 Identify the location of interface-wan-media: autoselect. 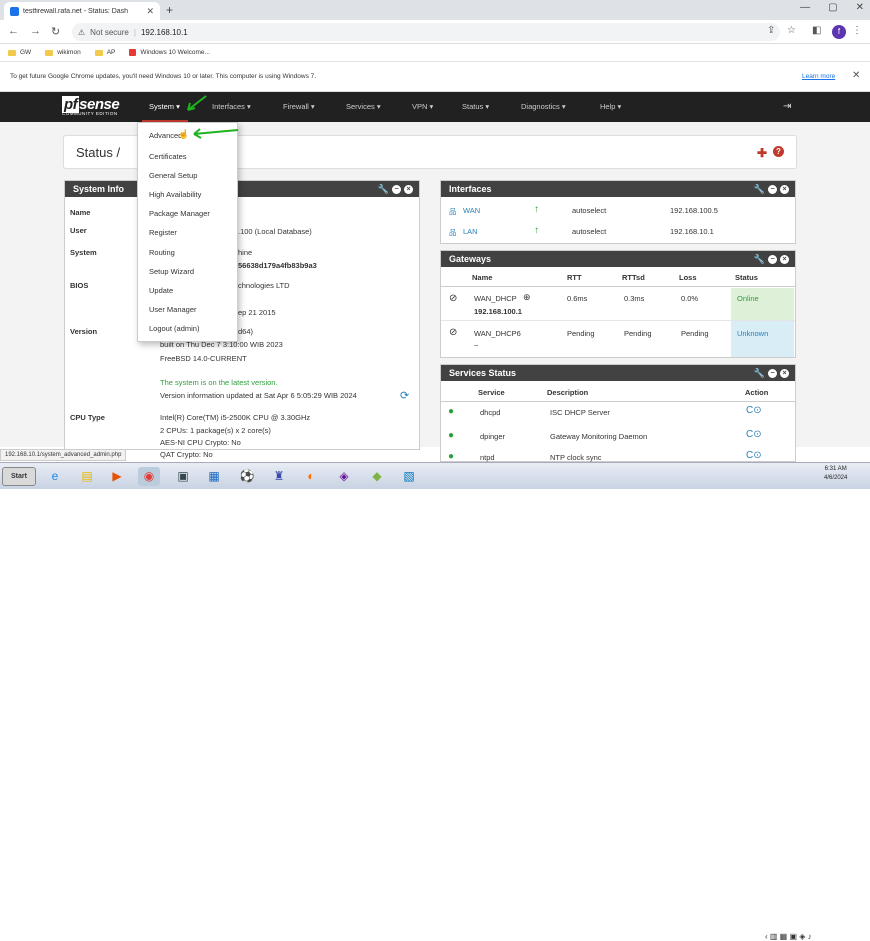
(589, 210).